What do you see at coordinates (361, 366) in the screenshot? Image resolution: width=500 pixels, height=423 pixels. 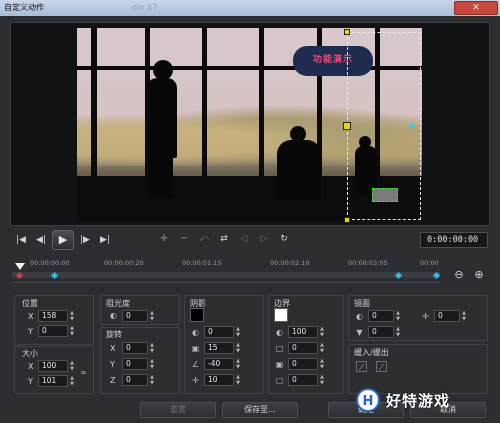 I see `ease-in-icon: ⟋` at bounding box center [361, 366].